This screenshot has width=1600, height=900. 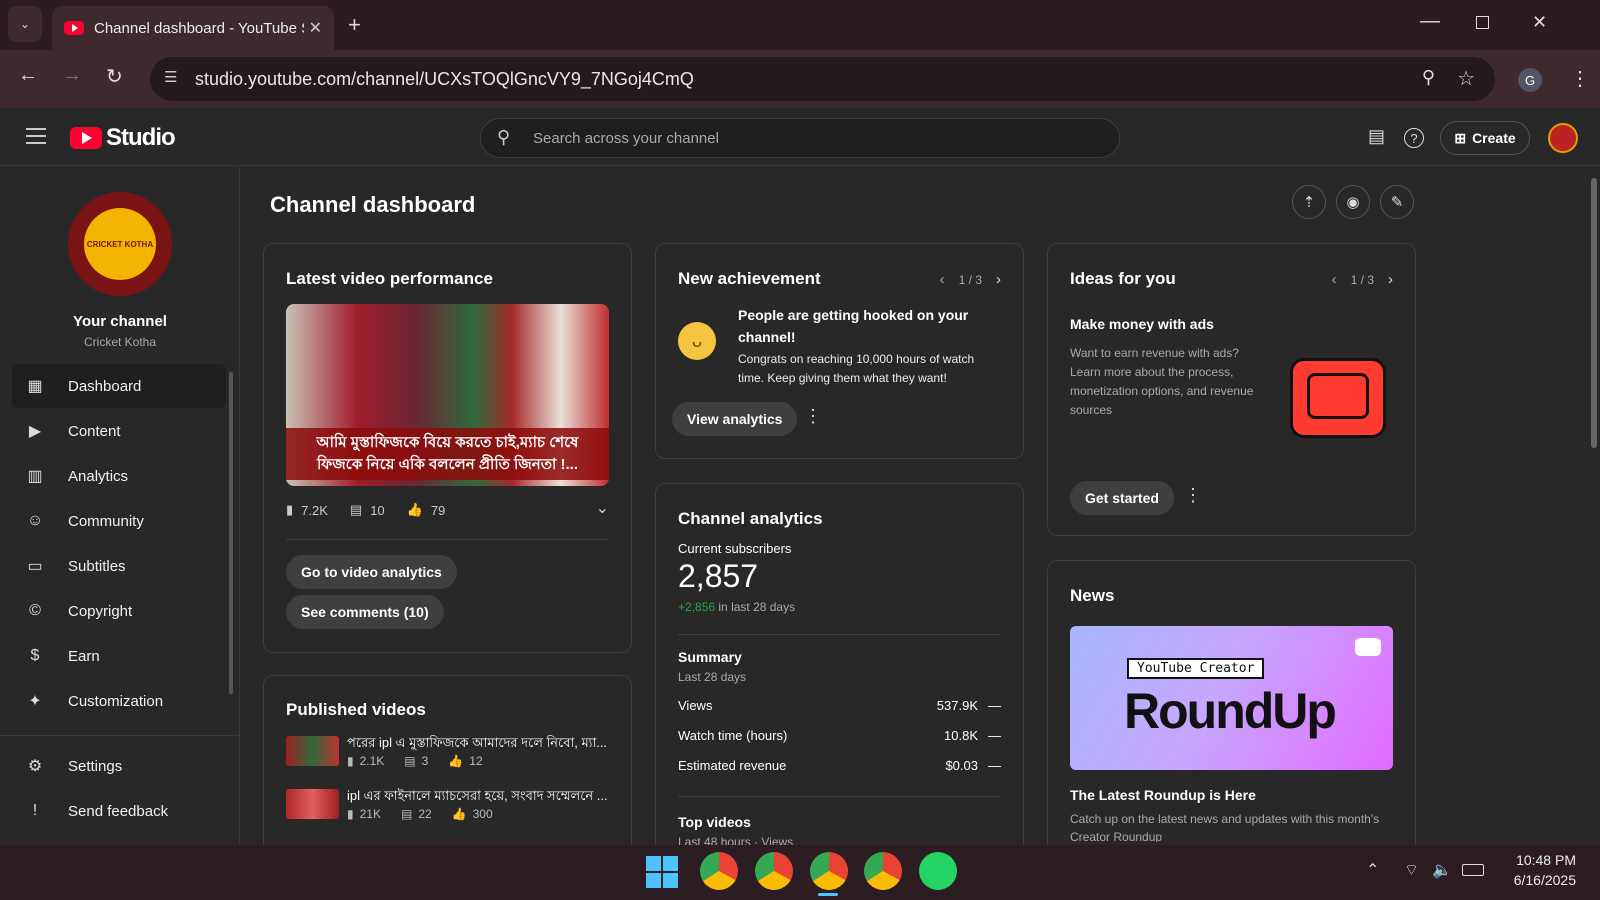 What do you see at coordinates (119, 521) in the screenshot?
I see `sidebar-item-community: ☺ Community` at bounding box center [119, 521].